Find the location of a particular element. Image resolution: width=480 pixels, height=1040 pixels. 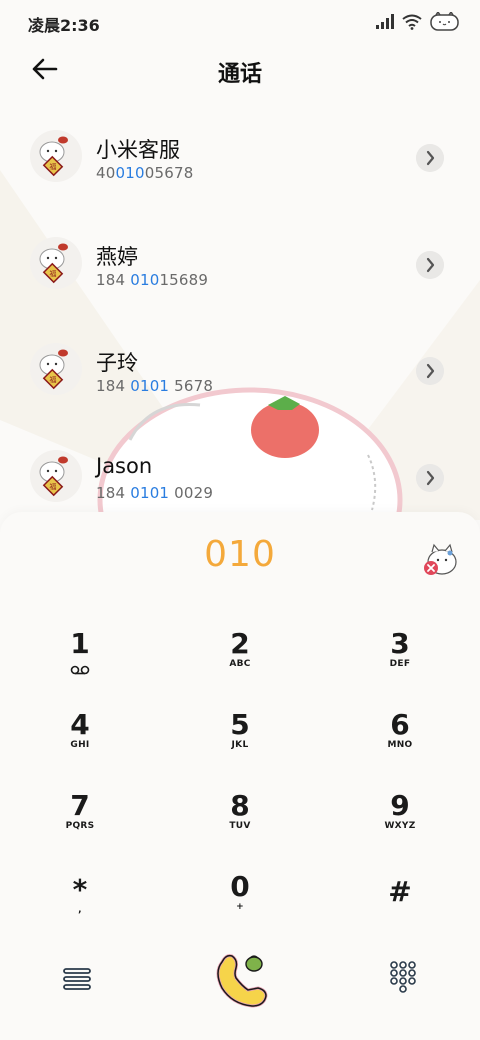

contact-item: 福 燕婷 184 01015689 is located at coordinates (240, 264).